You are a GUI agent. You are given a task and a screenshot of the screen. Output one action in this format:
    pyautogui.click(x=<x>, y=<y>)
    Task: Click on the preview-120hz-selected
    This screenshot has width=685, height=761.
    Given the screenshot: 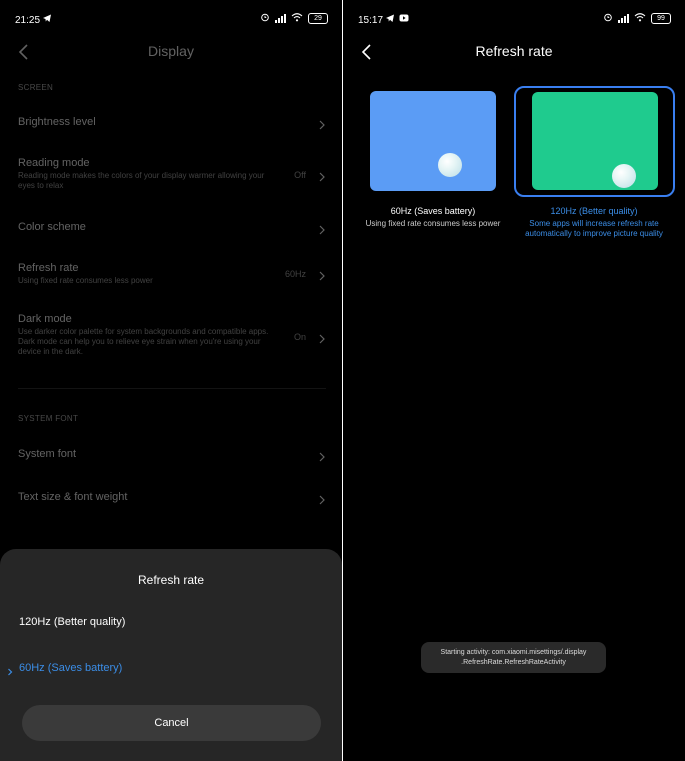 What is the action you would take?
    pyautogui.click(x=594, y=141)
    